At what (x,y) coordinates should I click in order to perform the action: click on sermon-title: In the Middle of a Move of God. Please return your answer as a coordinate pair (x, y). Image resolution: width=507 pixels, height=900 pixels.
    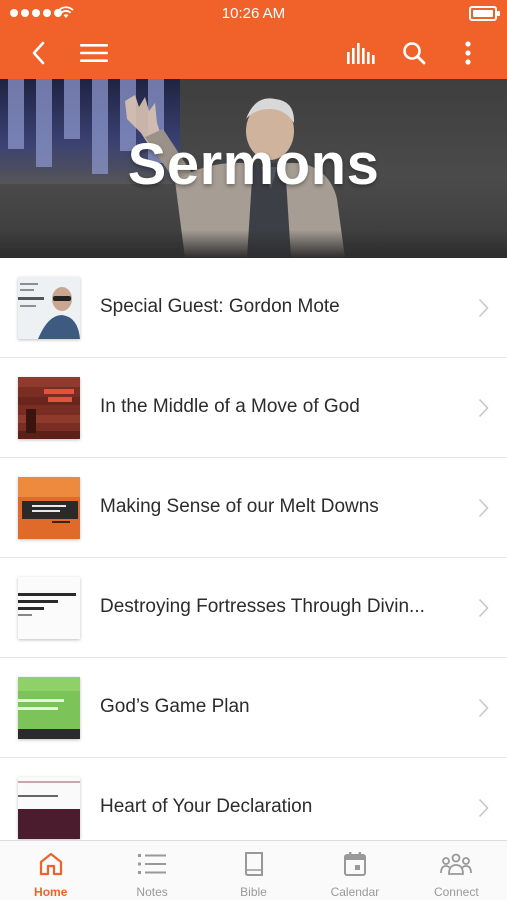
    Looking at the image, I should click on (230, 406).